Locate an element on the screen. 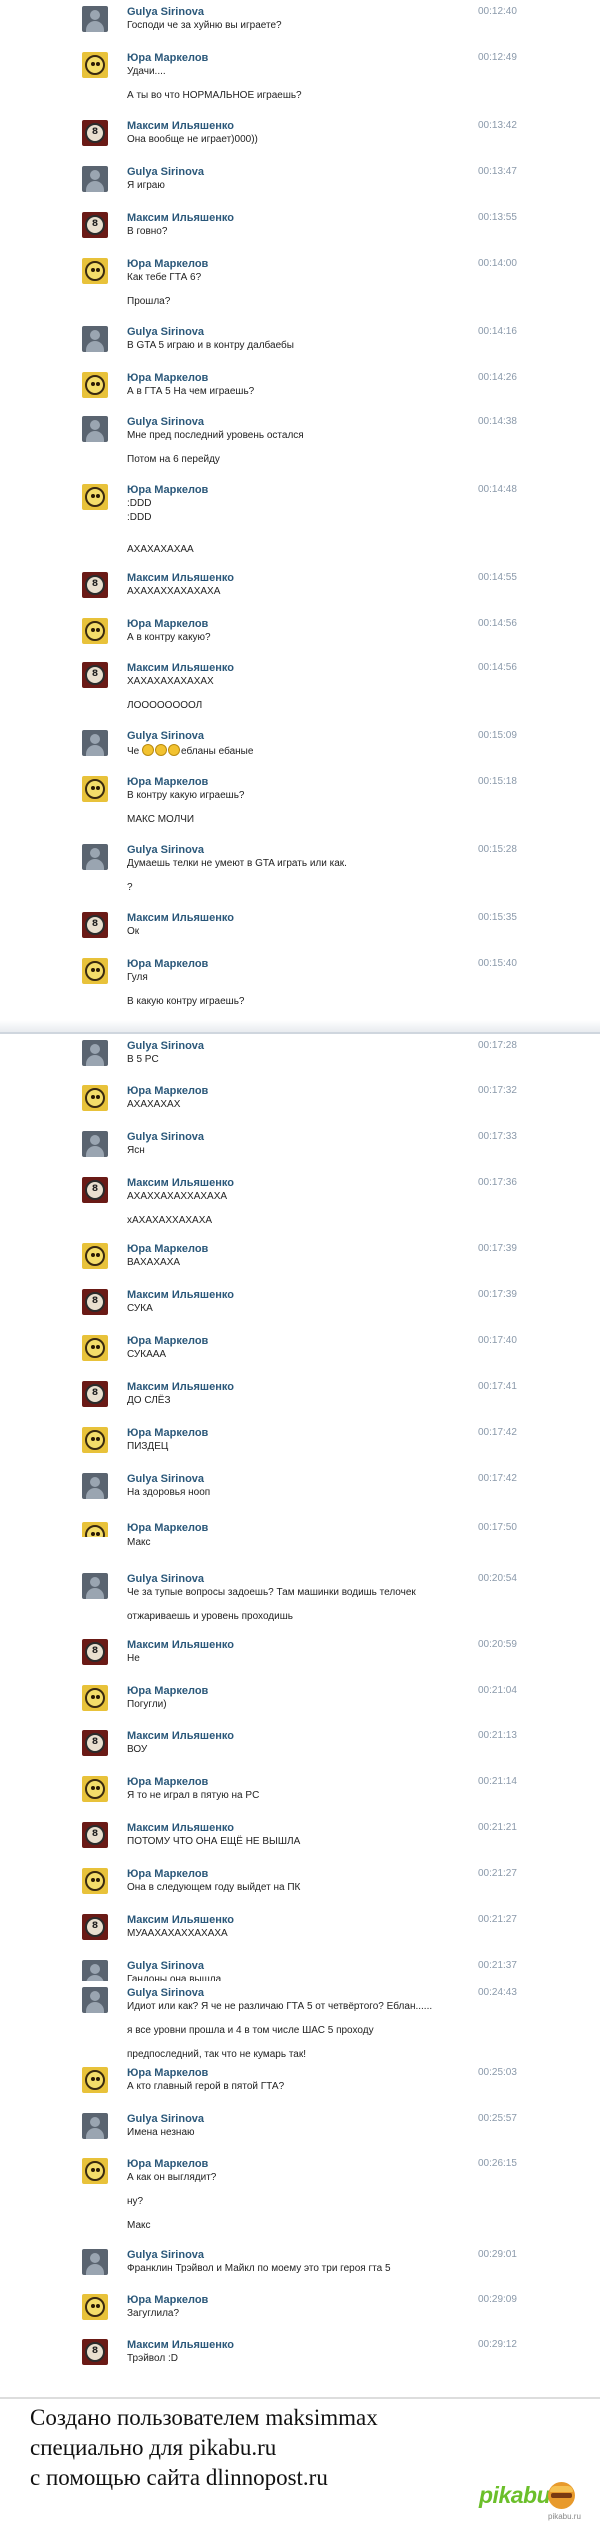 The width and height of the screenshot is (600, 2523). message-timestamp: 00:21:04 is located at coordinates (497, 1690).